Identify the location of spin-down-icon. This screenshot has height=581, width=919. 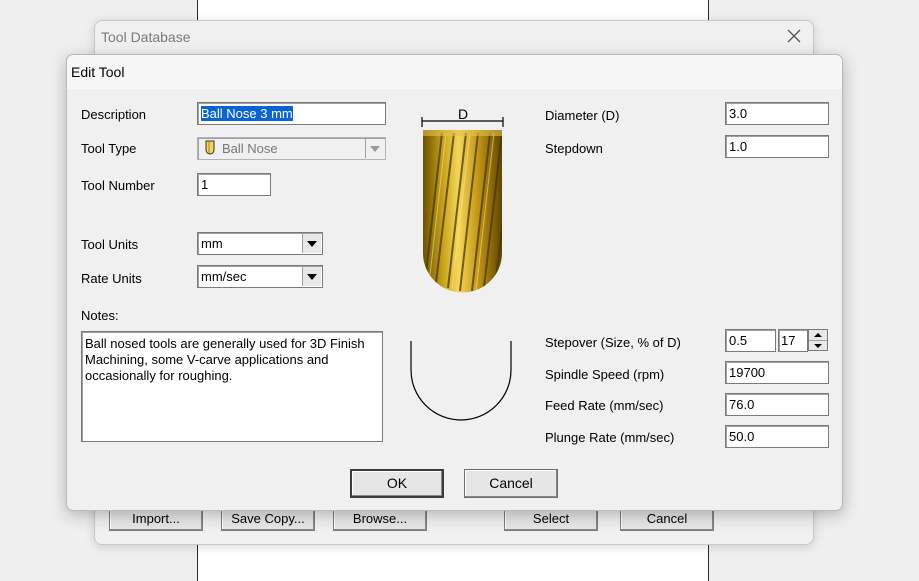
(818, 346).